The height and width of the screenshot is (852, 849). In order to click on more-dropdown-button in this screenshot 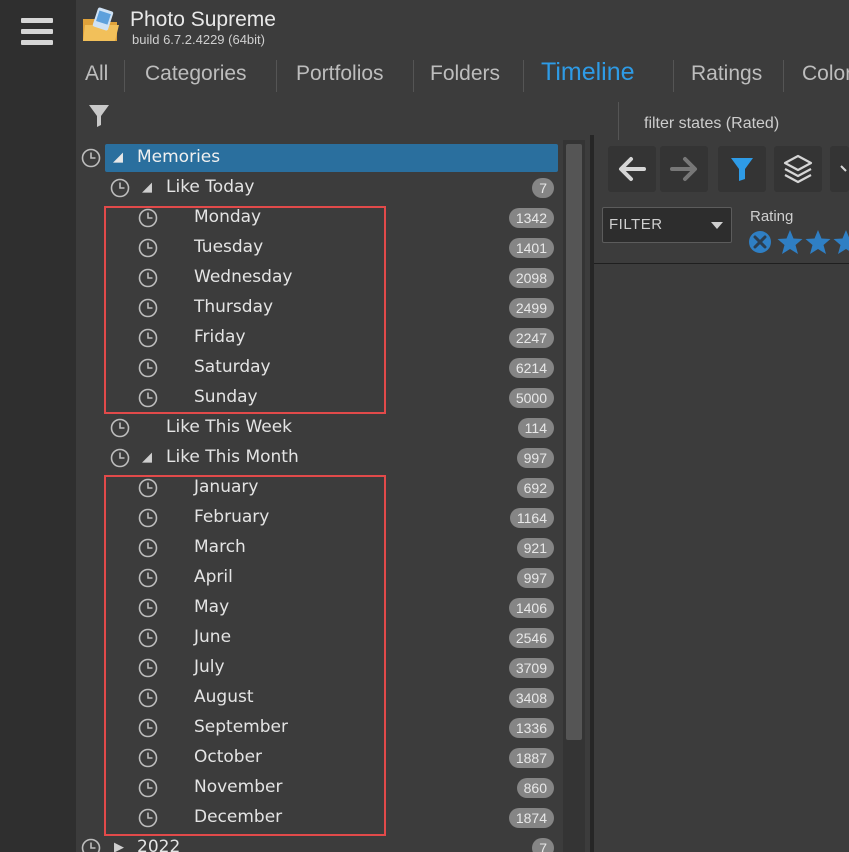, I will do `click(839, 169)`.